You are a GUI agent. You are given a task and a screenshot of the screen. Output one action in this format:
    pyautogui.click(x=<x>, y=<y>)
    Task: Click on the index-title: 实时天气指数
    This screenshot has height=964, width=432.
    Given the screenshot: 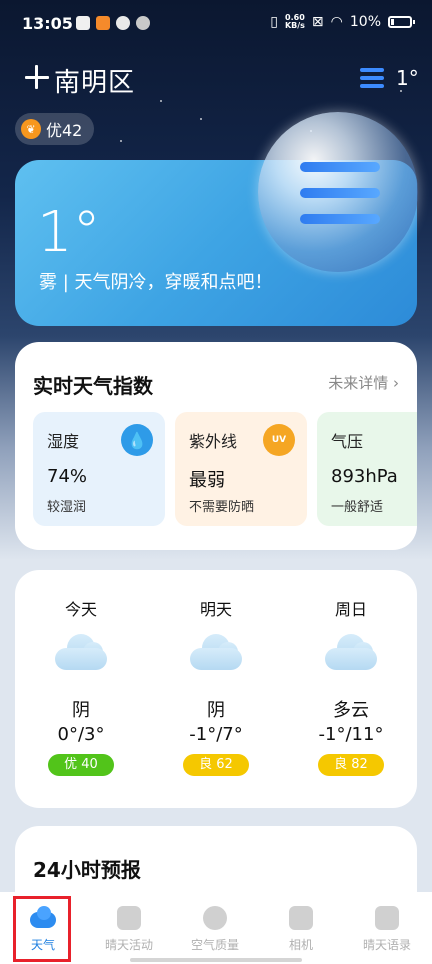 What is the action you would take?
    pyautogui.click(x=93, y=386)
    